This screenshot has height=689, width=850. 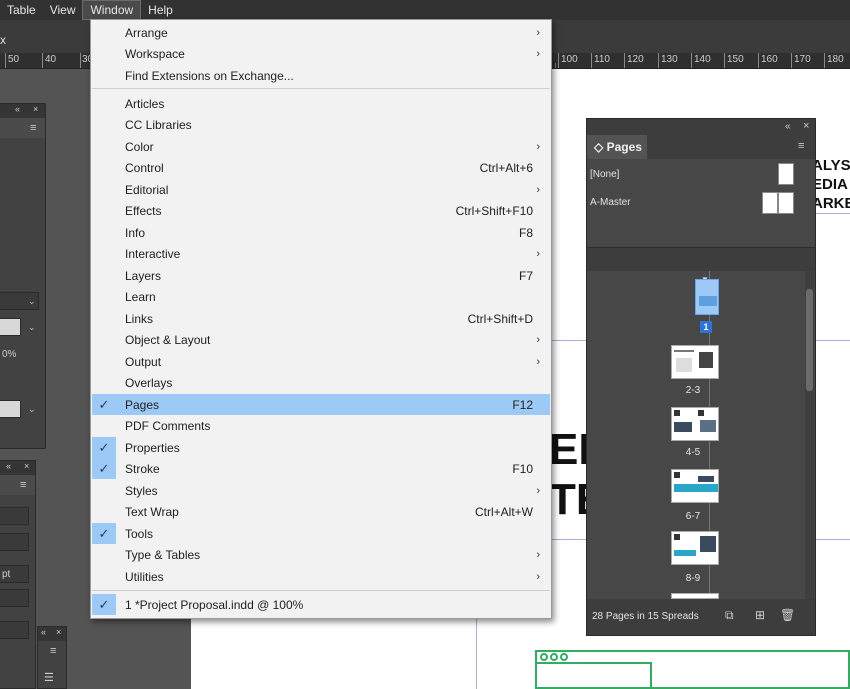 I want to click on panel-divider, so click(x=701, y=259).